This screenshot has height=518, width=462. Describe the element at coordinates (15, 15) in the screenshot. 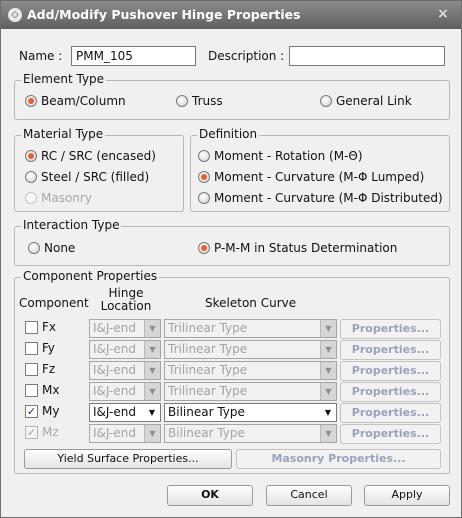

I see `app-icon: ◇` at that location.